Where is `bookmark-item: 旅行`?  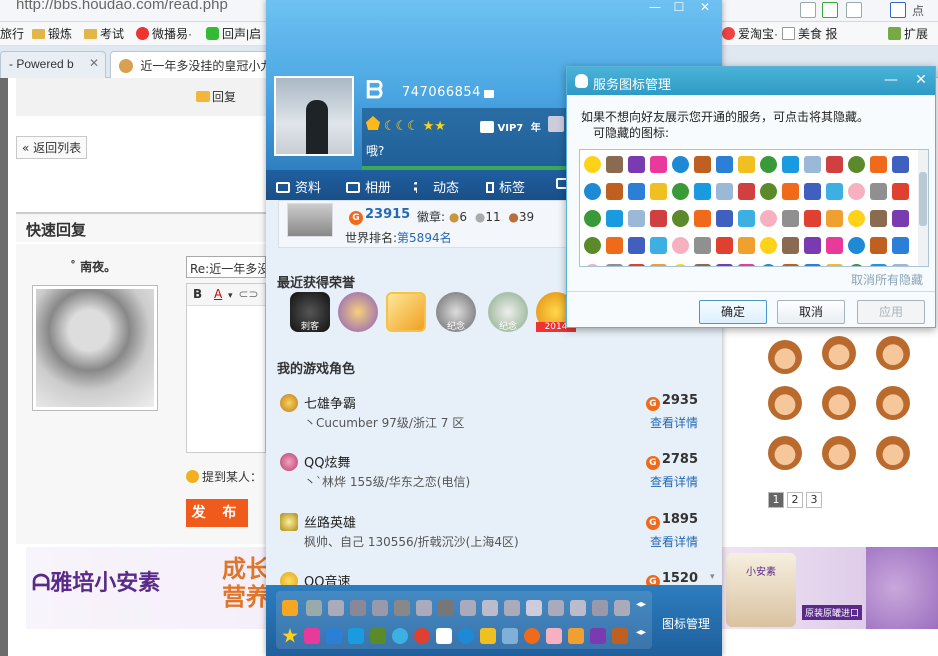
bookmark-item: 旅行 is located at coordinates (12, 34).